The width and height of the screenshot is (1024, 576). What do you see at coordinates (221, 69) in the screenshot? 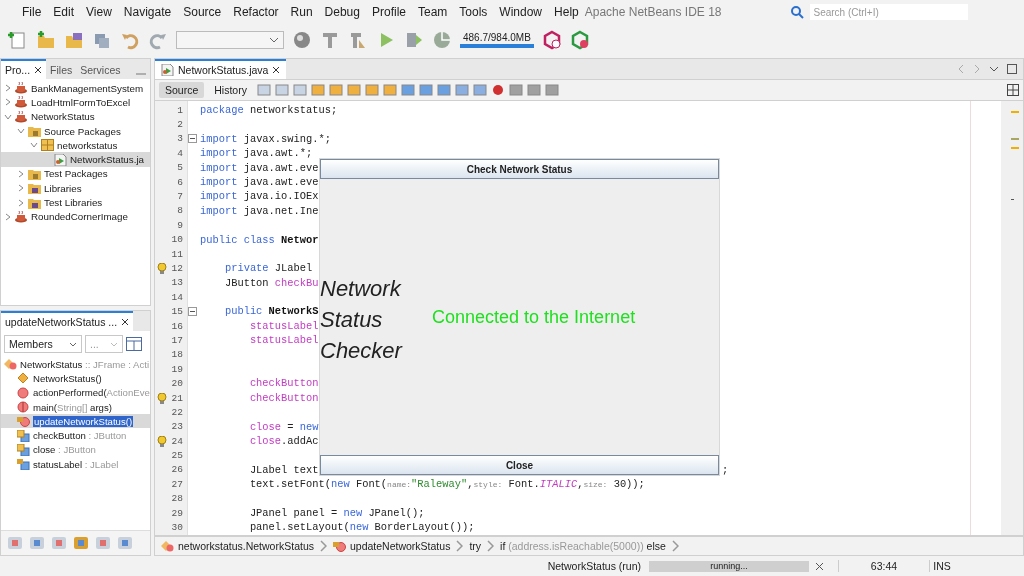
I see `file-tab: NetworkStatus.java` at bounding box center [221, 69].